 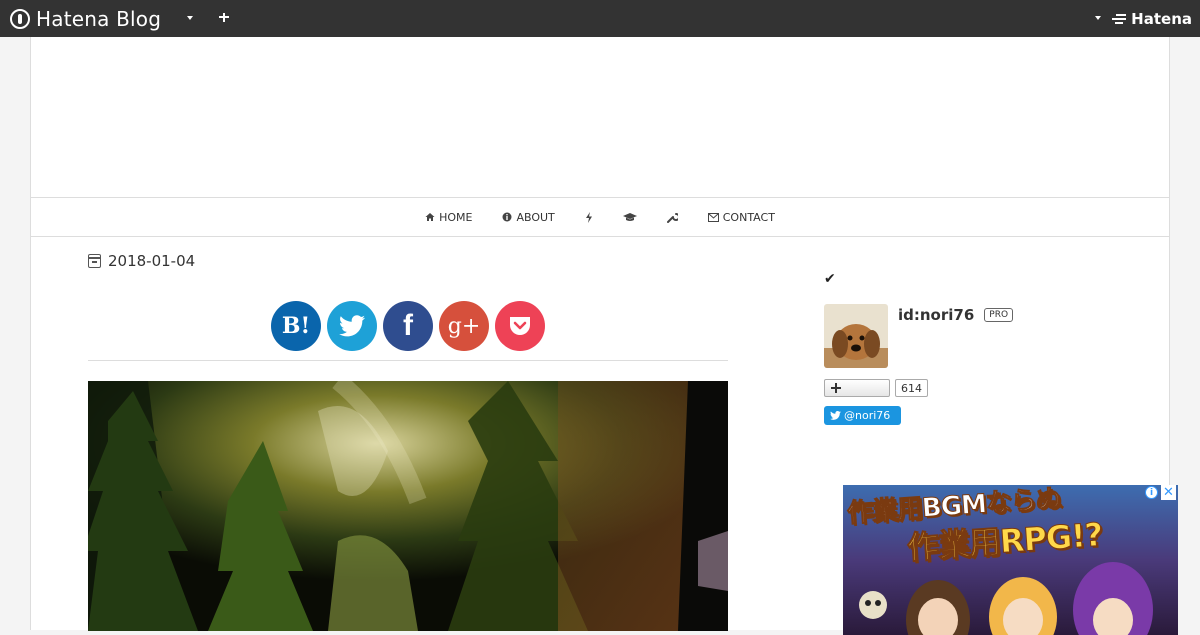 I want to click on pocket-icon, so click(x=520, y=326).